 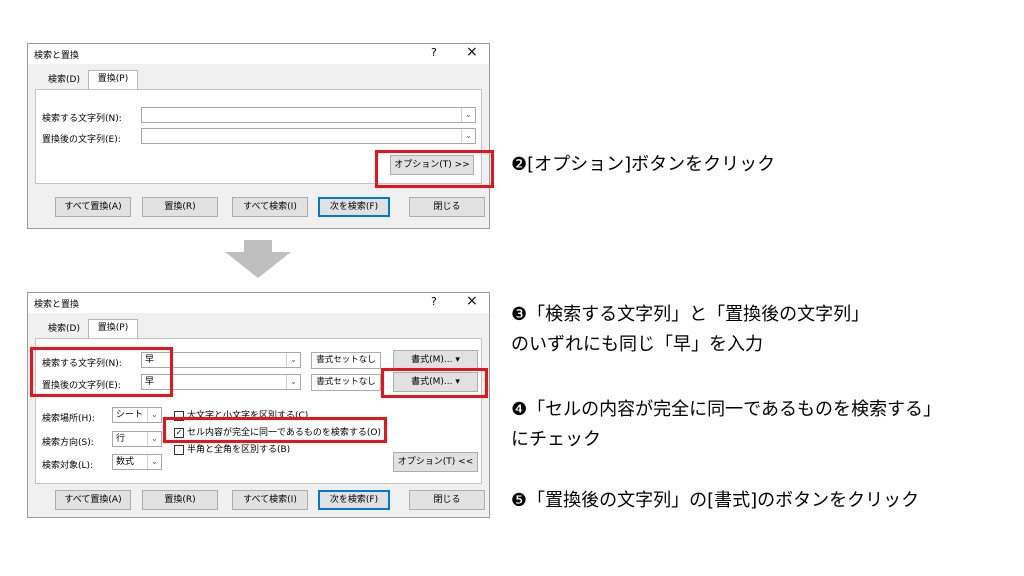 I want to click on match-width-label: 半角と全角を区別する(B), so click(x=239, y=450).